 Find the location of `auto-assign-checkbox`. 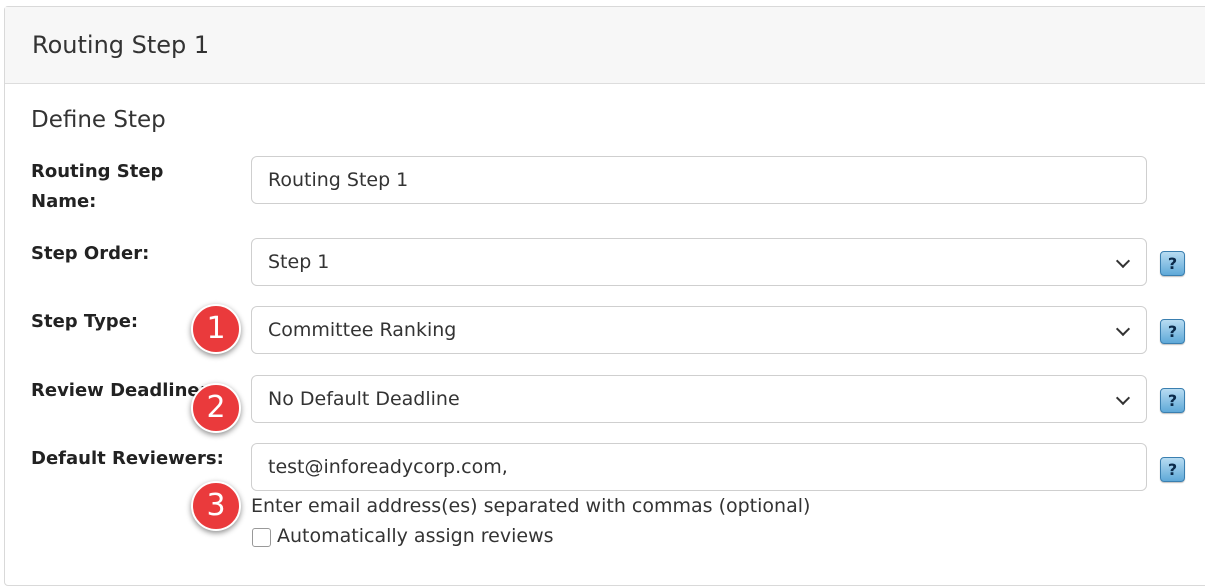

auto-assign-checkbox is located at coordinates (261, 537).